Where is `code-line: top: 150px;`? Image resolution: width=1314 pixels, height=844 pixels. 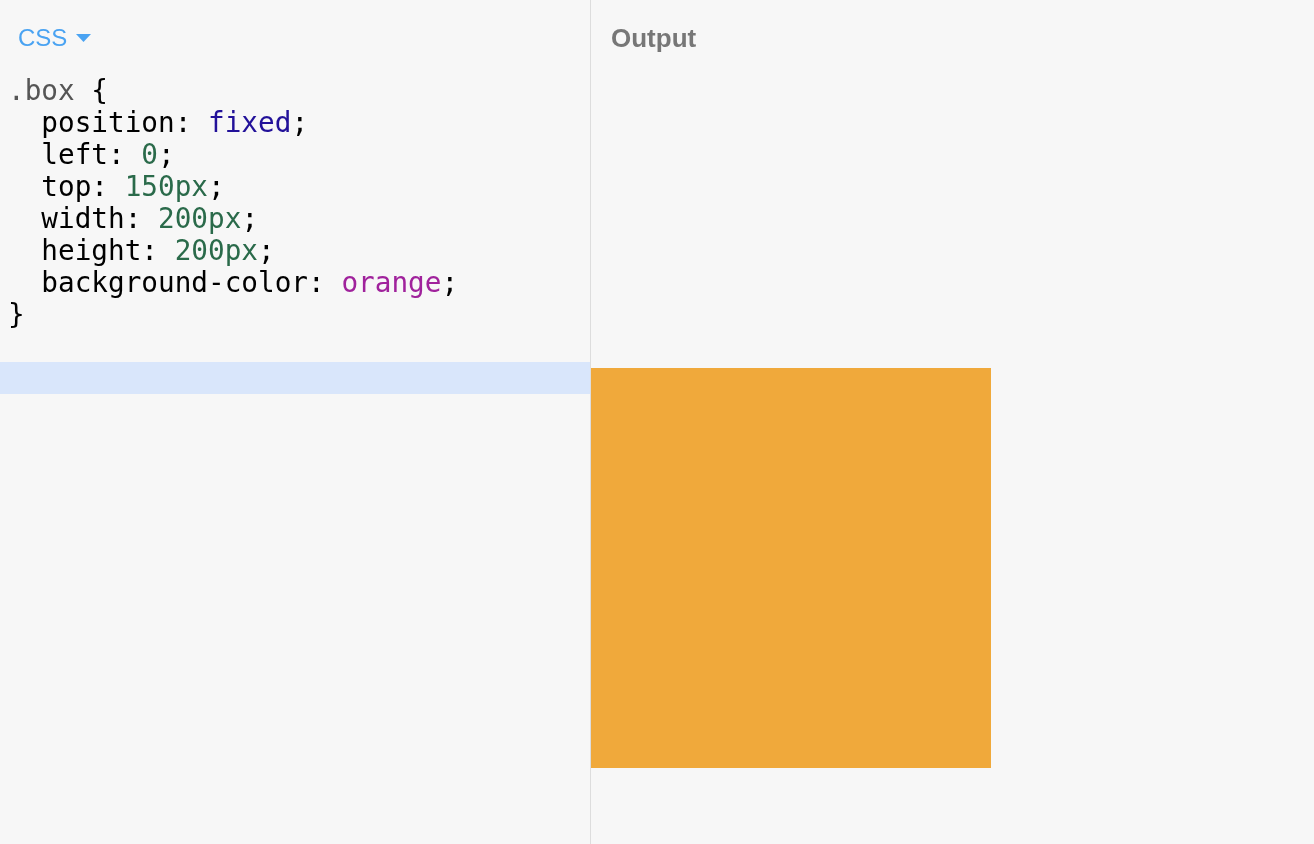
code-line: top: 150px; is located at coordinates (133, 187).